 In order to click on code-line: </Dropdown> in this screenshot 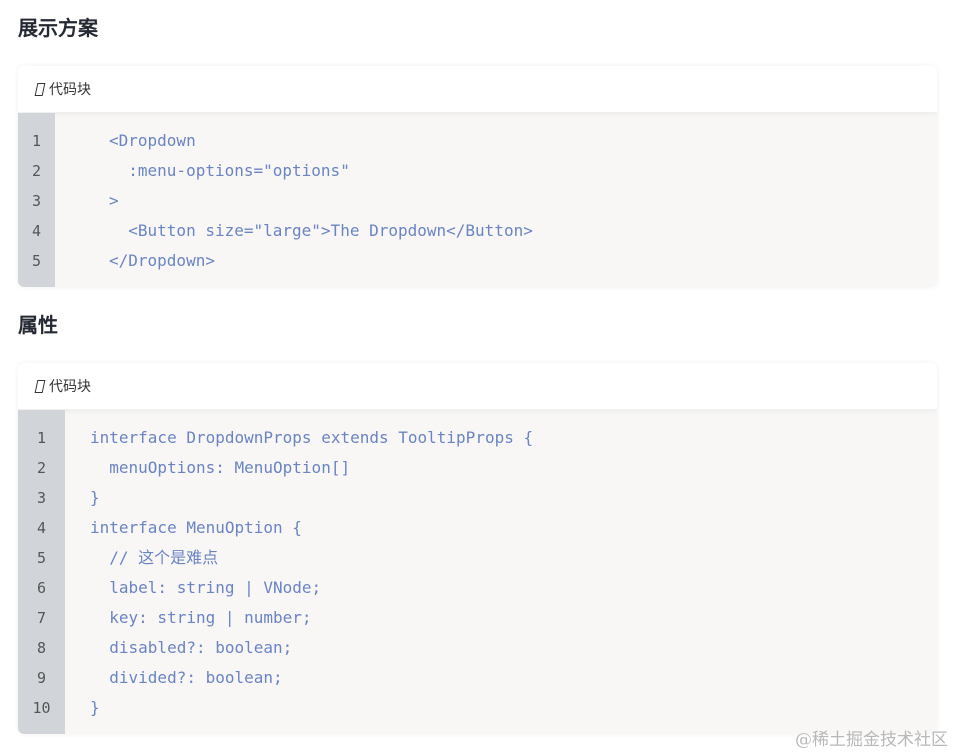, I will do `click(162, 260)`.